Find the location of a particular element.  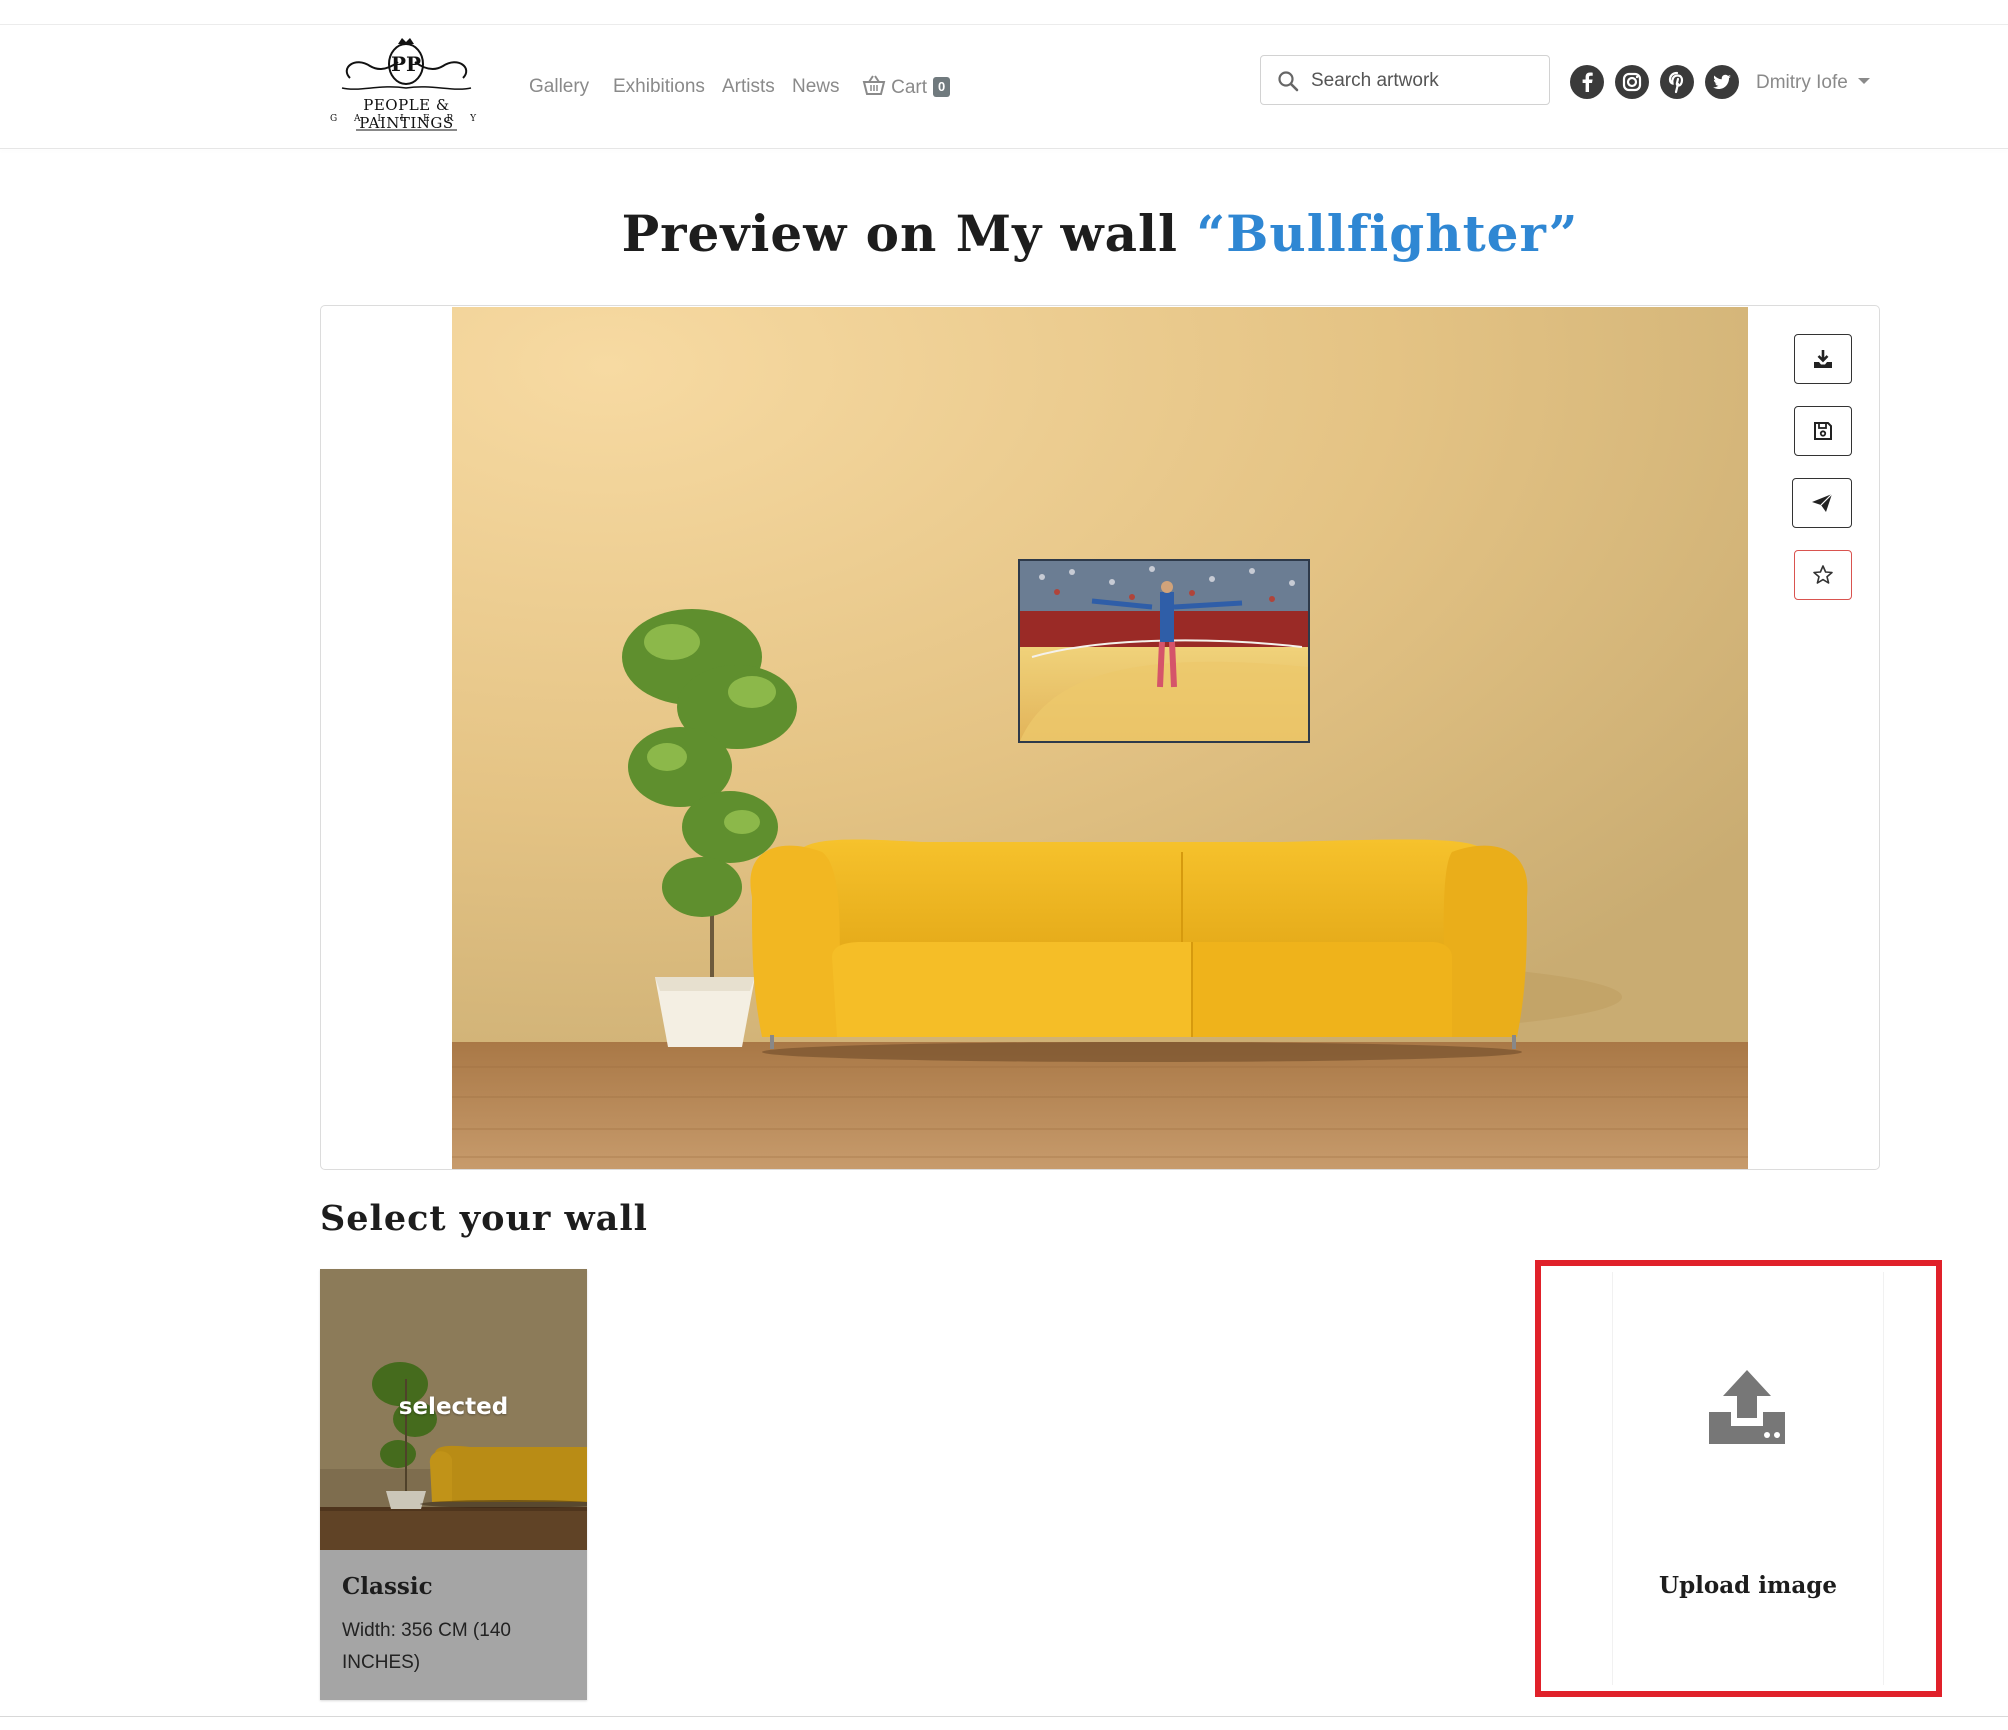

gallery-logo: PP PEOPLE & PAINTINGS G A L L E R Y is located at coordinates (406, 86).